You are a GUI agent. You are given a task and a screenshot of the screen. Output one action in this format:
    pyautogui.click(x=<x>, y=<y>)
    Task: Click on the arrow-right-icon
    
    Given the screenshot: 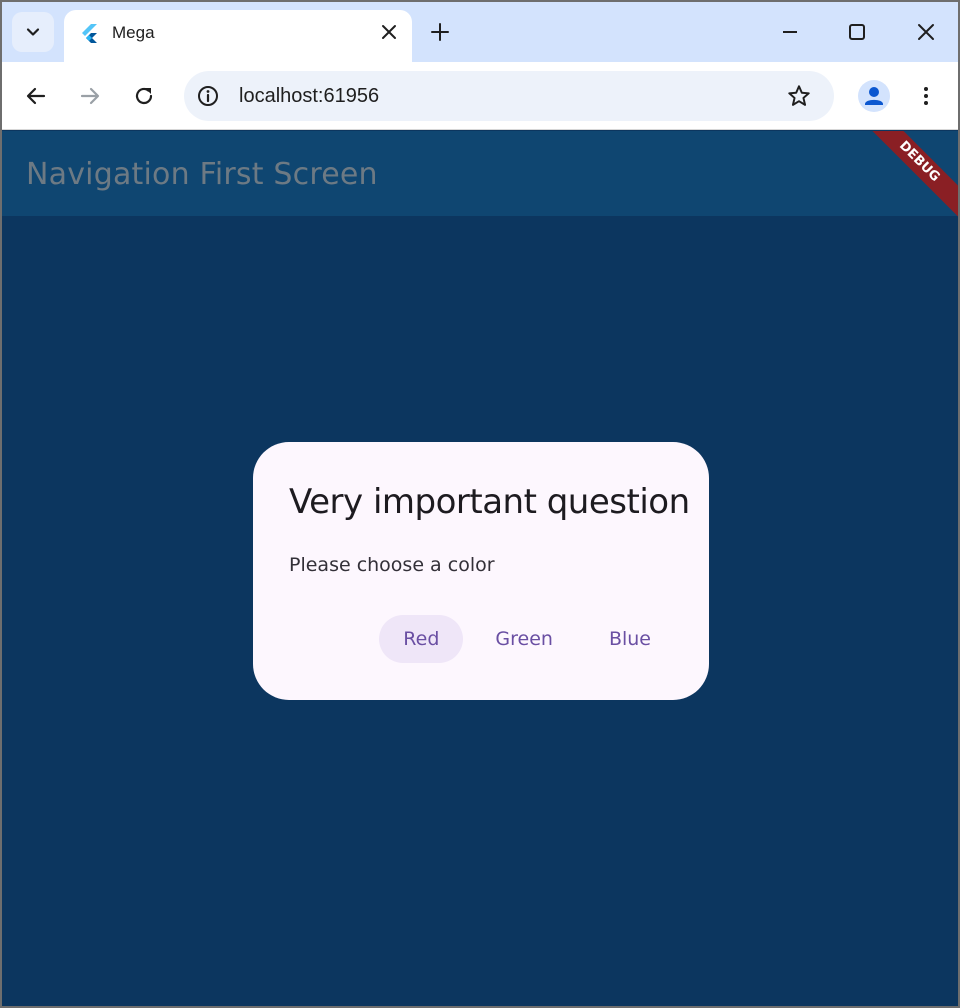 What is the action you would take?
    pyautogui.click(x=90, y=96)
    